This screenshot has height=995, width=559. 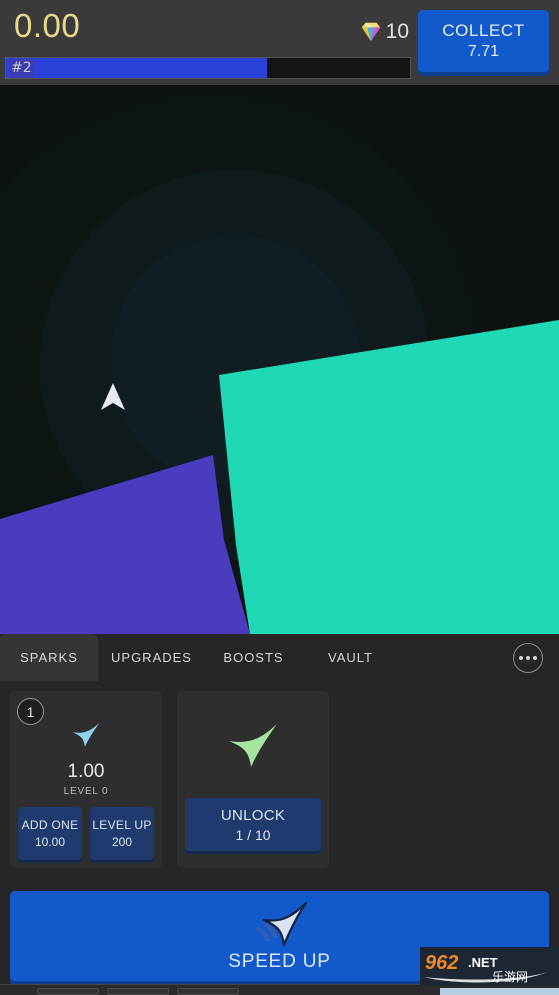 I want to click on ellipsis-icon, so click(x=528, y=657).